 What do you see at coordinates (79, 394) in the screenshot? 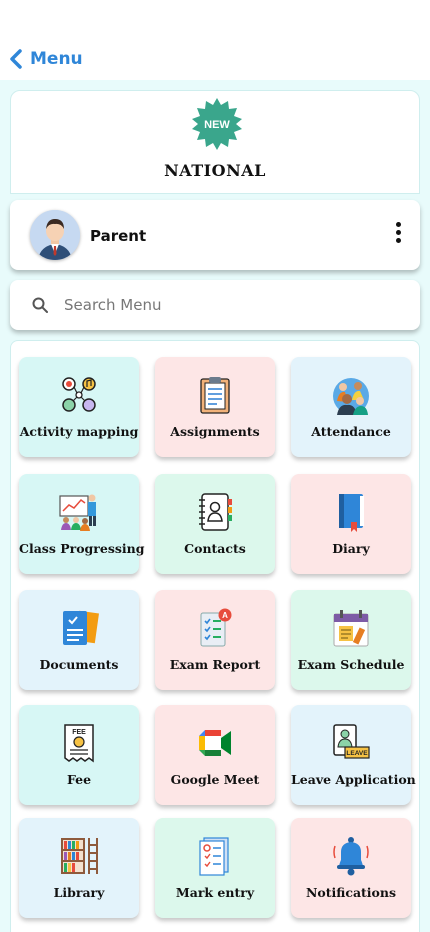
I see `activity-icon` at bounding box center [79, 394].